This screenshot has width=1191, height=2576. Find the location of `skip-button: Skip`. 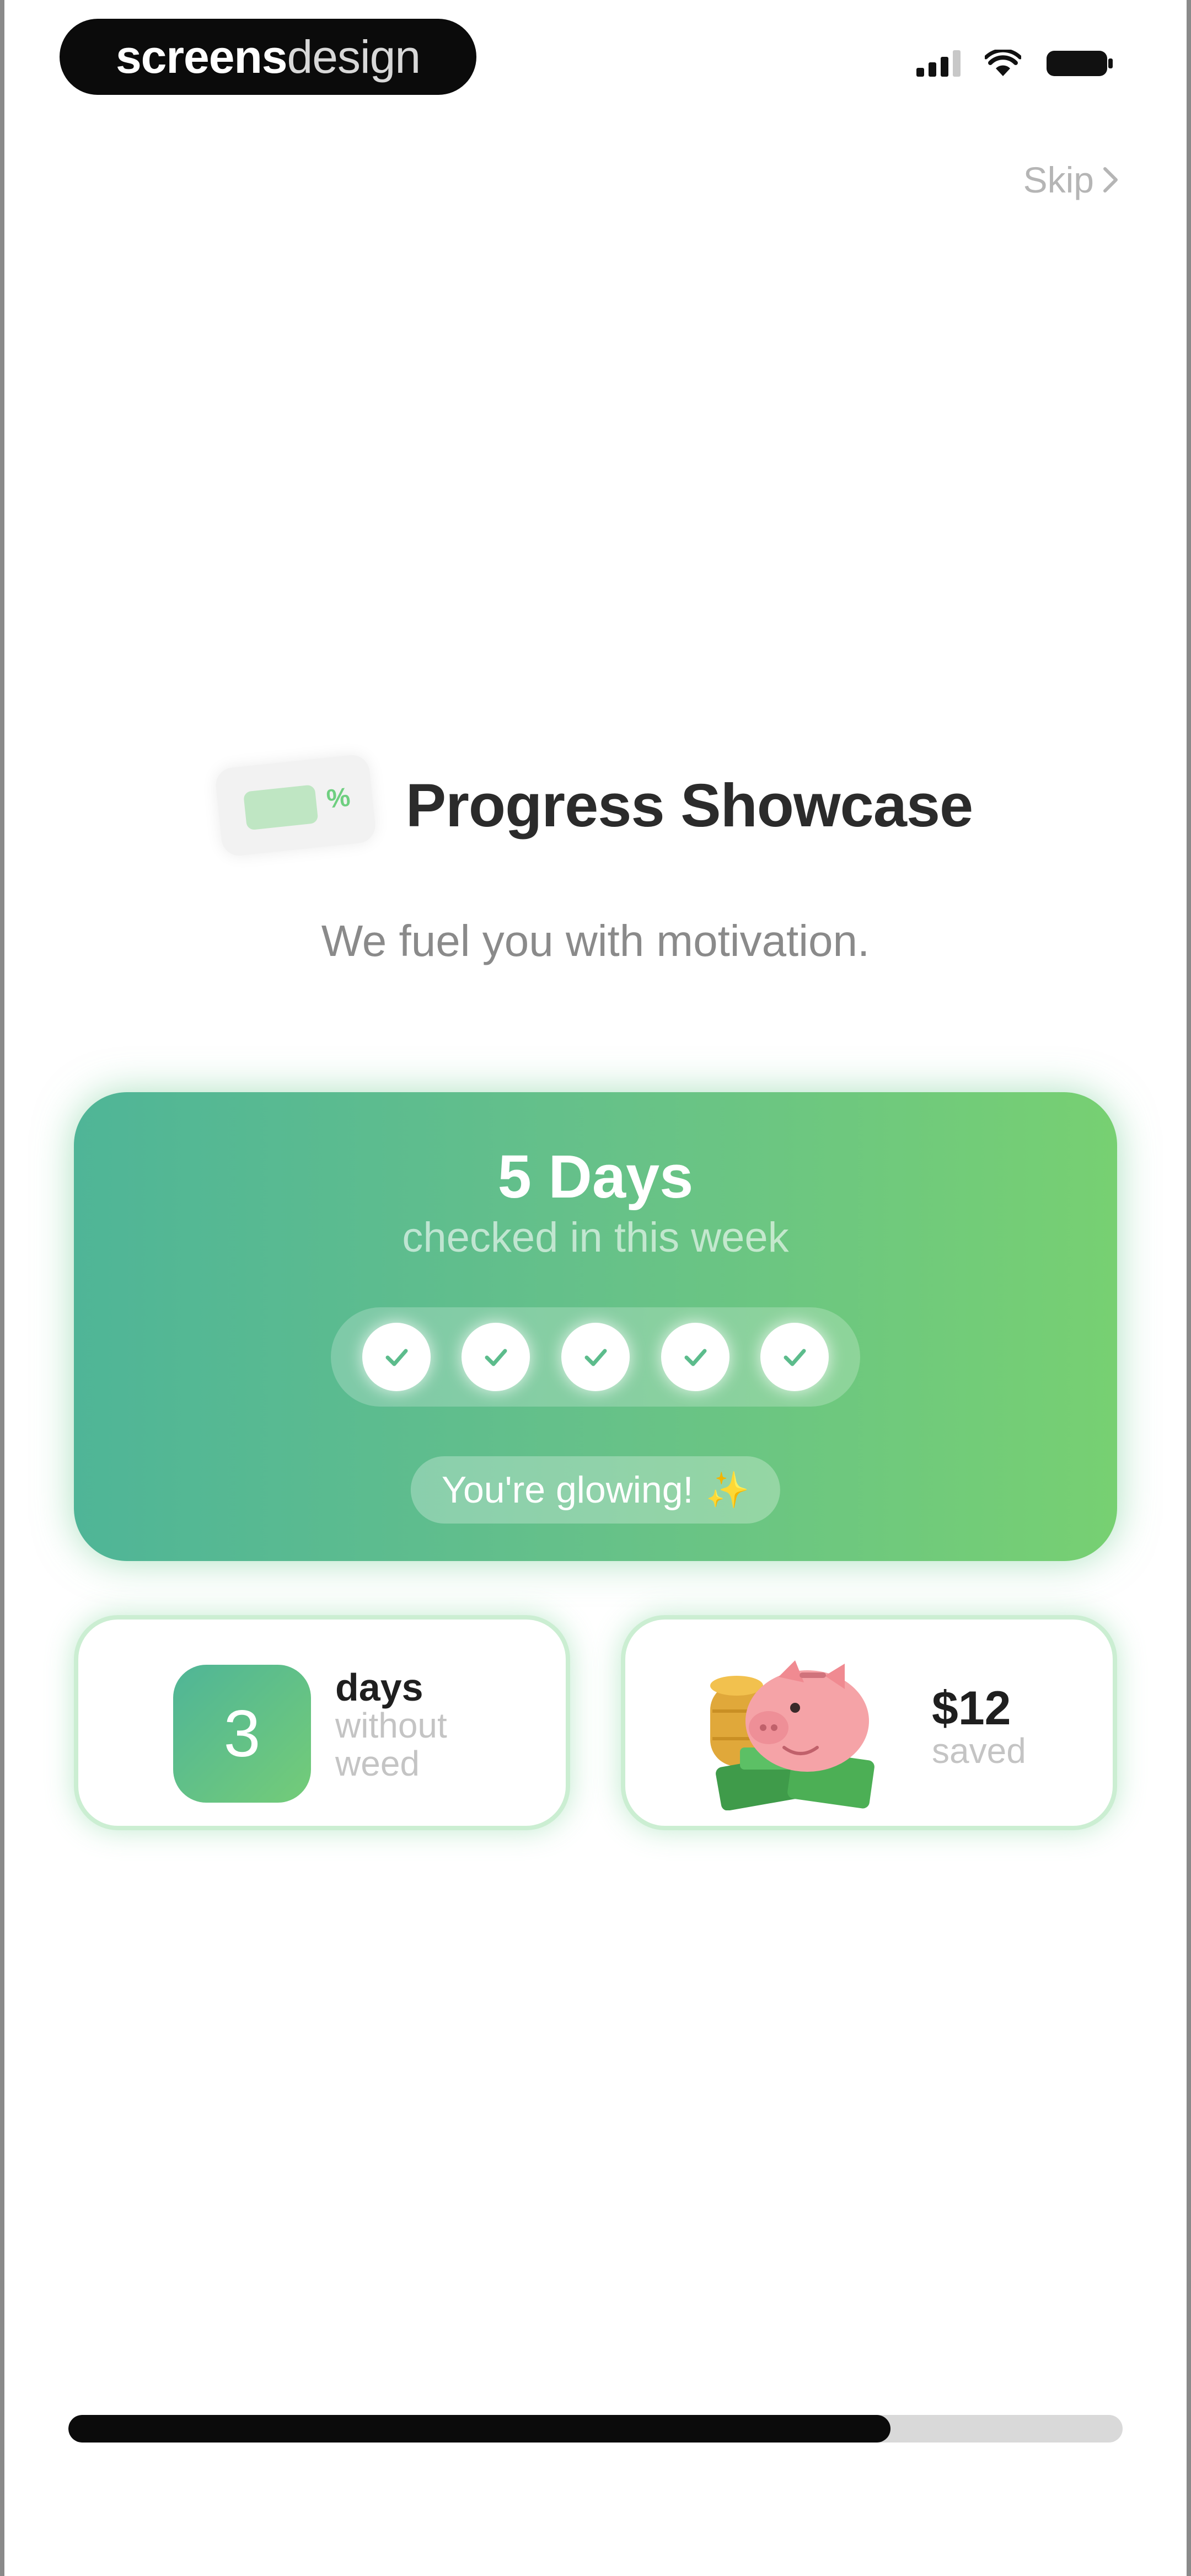

skip-button: Skip is located at coordinates (1070, 180).